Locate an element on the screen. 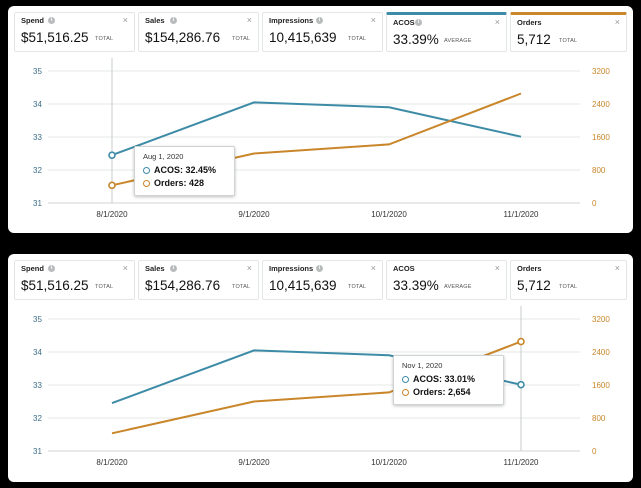  left-axis-tick-label: 34 is located at coordinates (37, 352).